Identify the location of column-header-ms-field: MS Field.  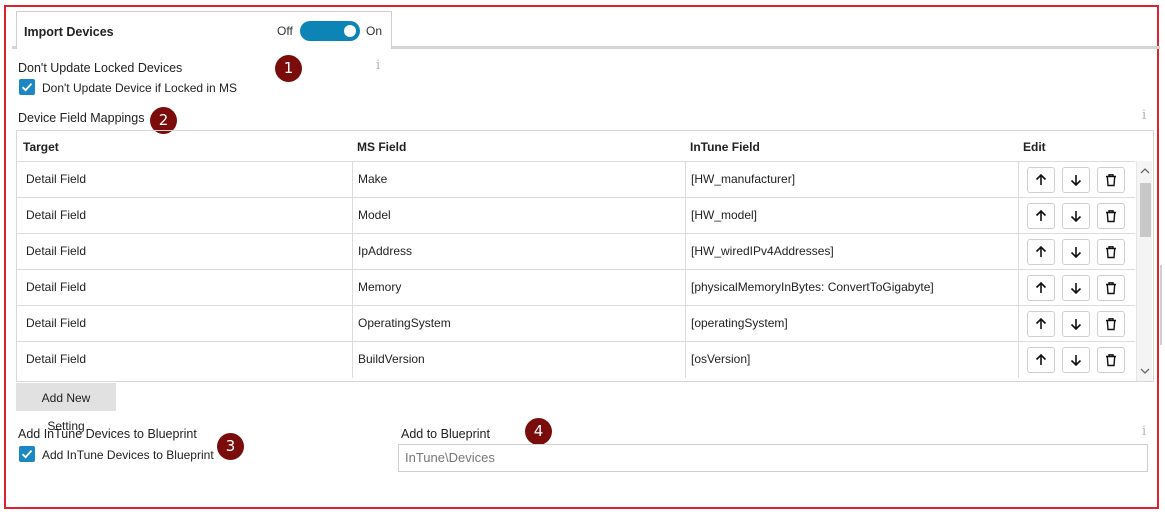
(382, 147).